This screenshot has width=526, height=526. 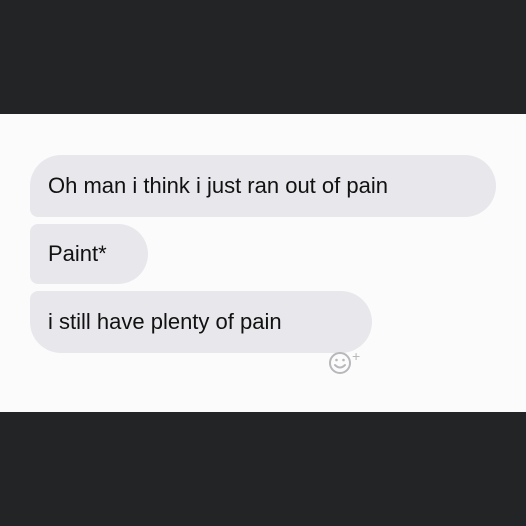 What do you see at coordinates (77, 253) in the screenshot?
I see `message-text: Paint*` at bounding box center [77, 253].